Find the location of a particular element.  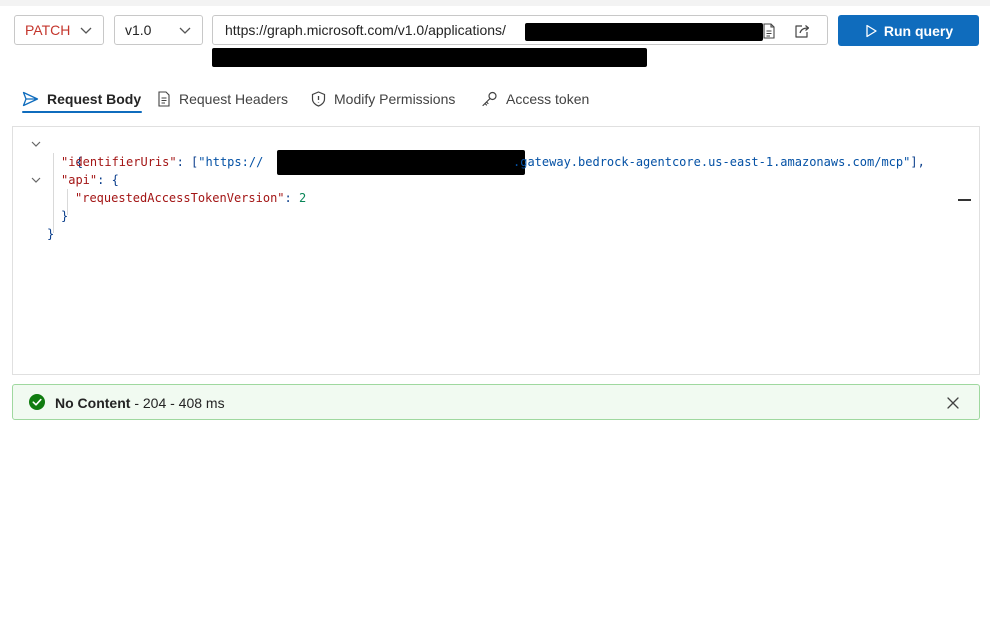

json-number: 2 is located at coordinates (302, 198).